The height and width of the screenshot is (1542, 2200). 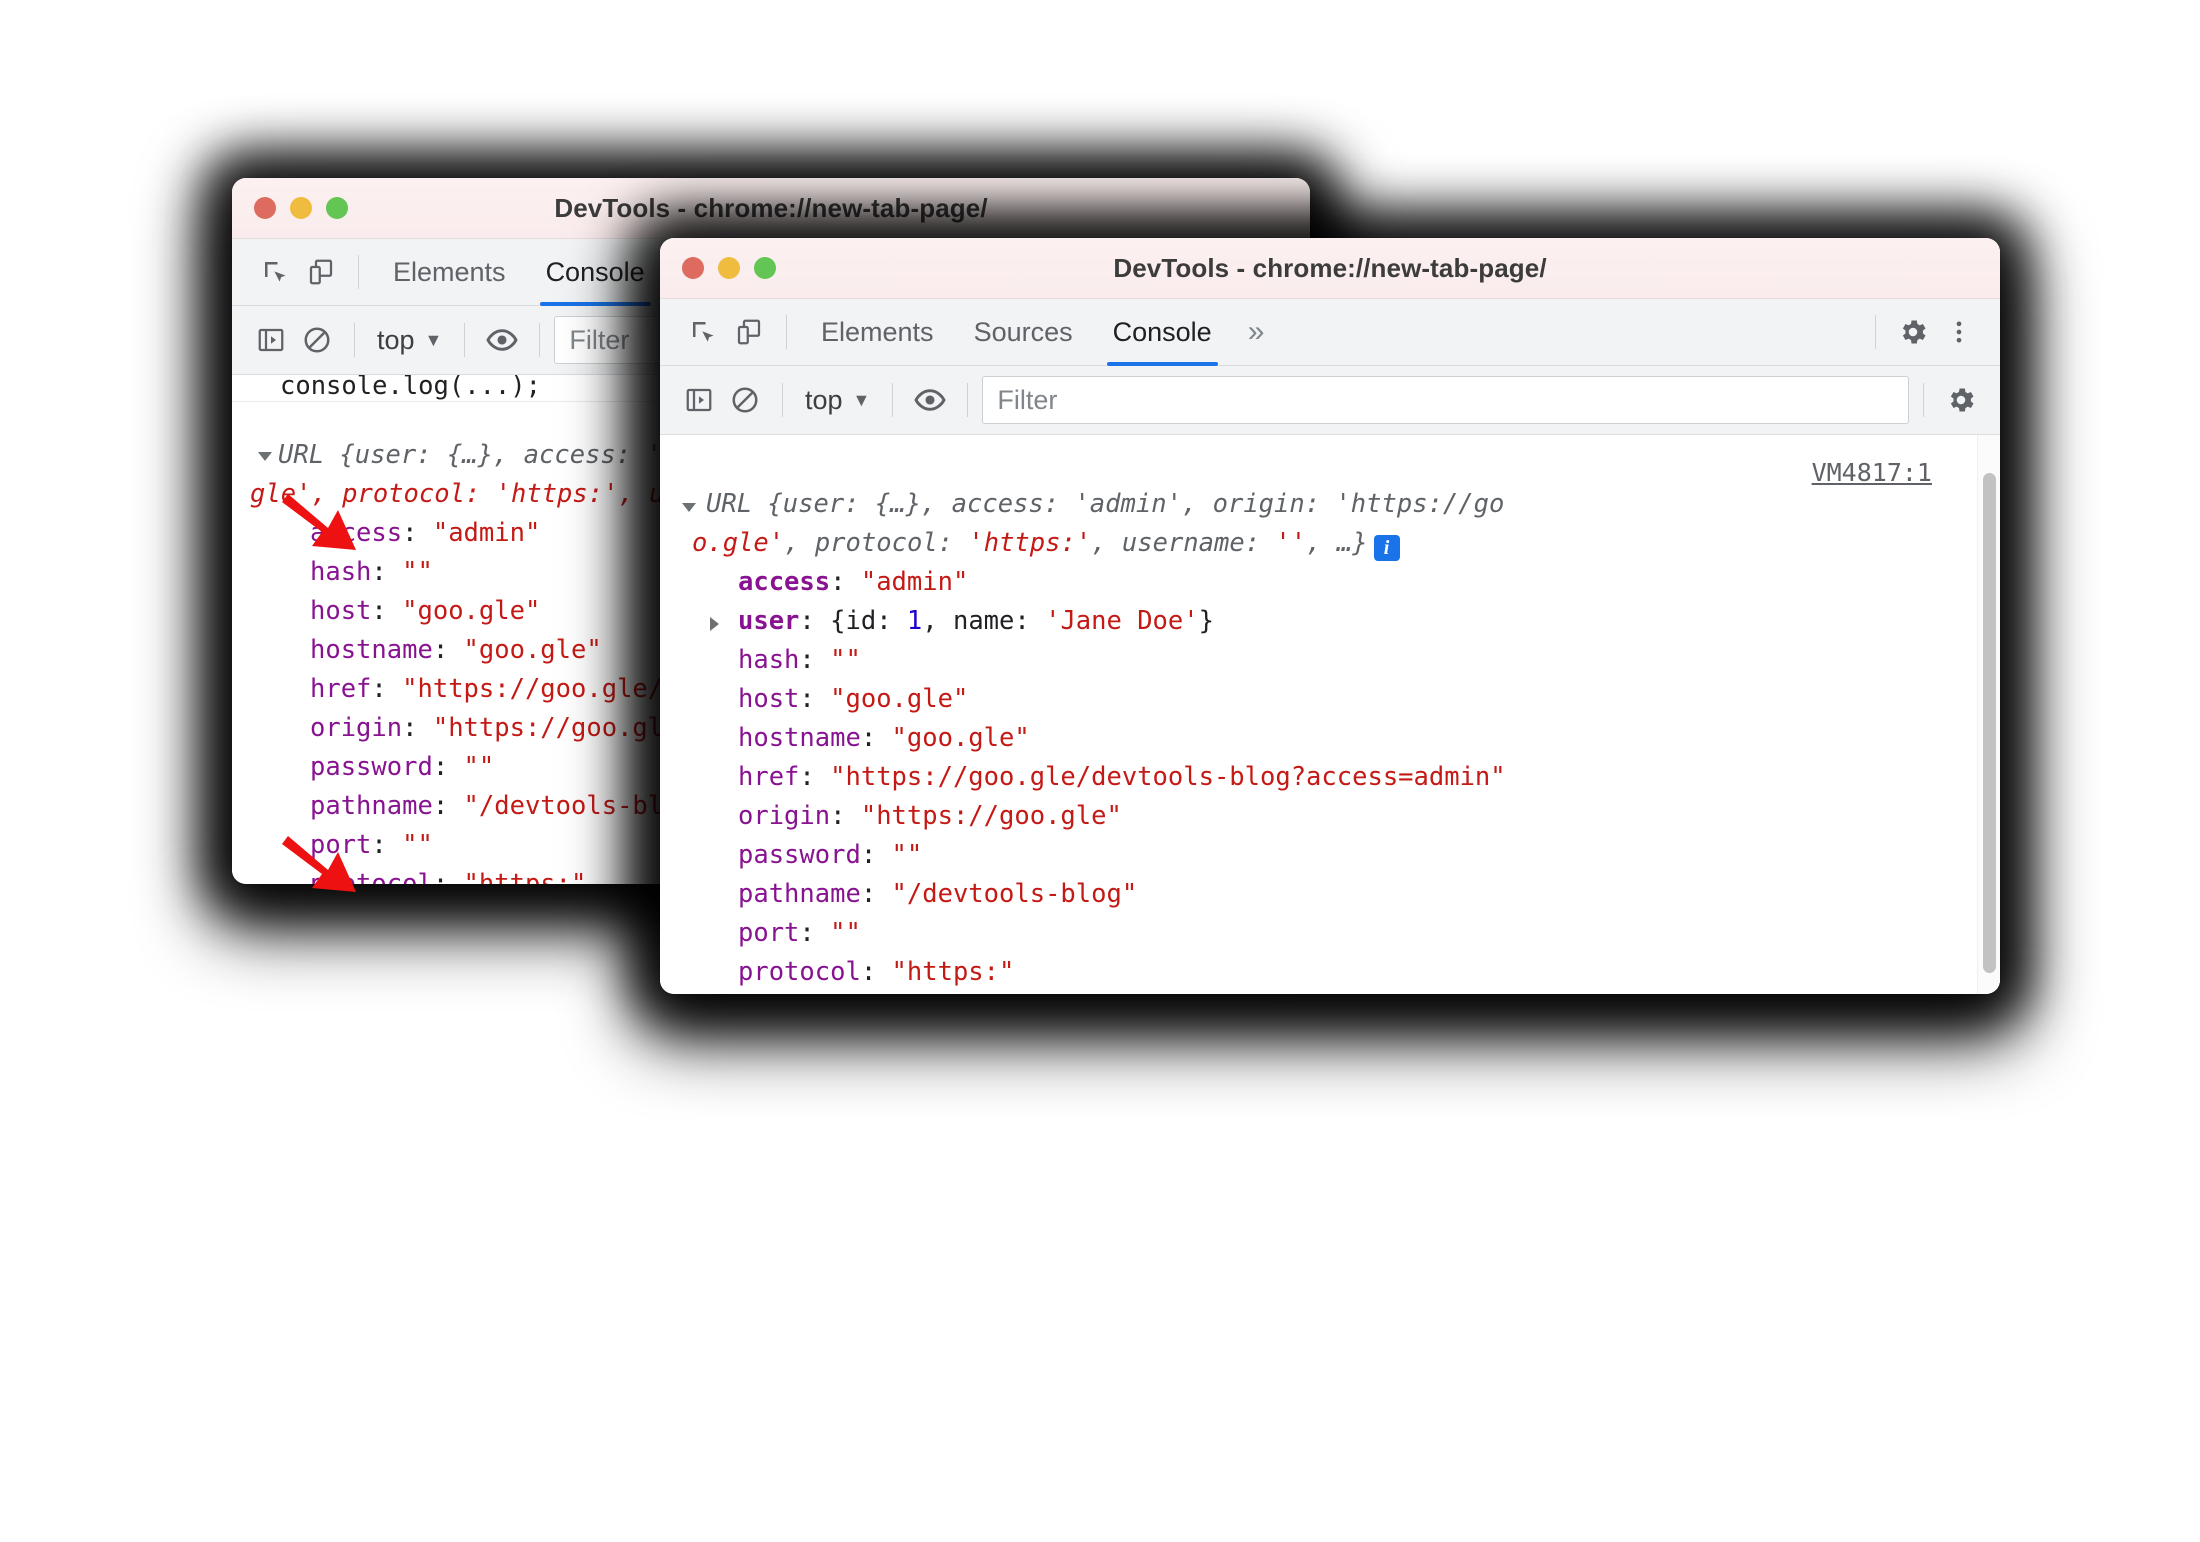 What do you see at coordinates (1330, 268) in the screenshot?
I see `titlebar-after: DevTools - chrome://new-tab-page/` at bounding box center [1330, 268].